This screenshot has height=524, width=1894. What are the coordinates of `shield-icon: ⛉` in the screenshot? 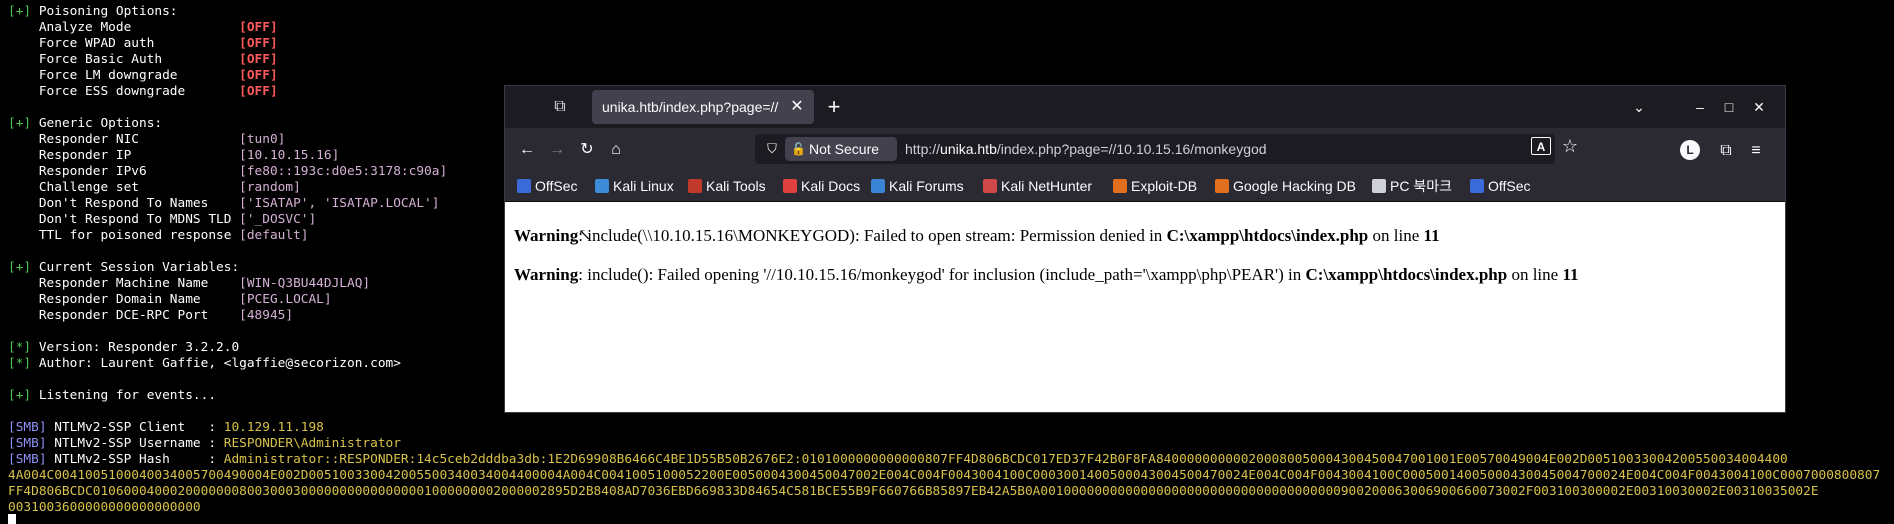 It's located at (772, 149).